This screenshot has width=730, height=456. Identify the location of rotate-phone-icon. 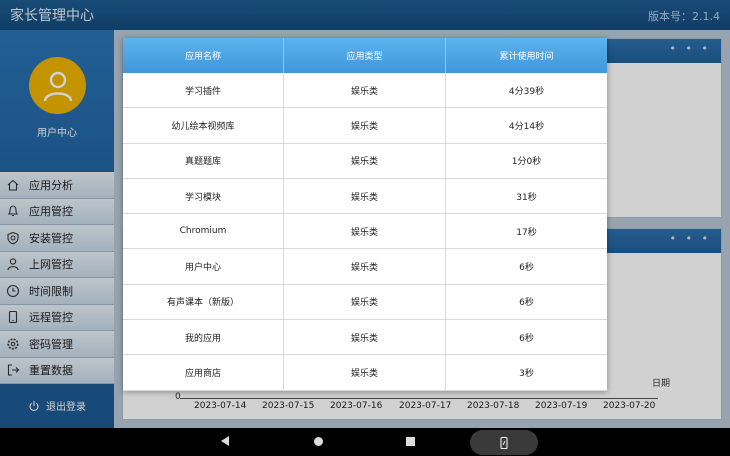
(504, 442).